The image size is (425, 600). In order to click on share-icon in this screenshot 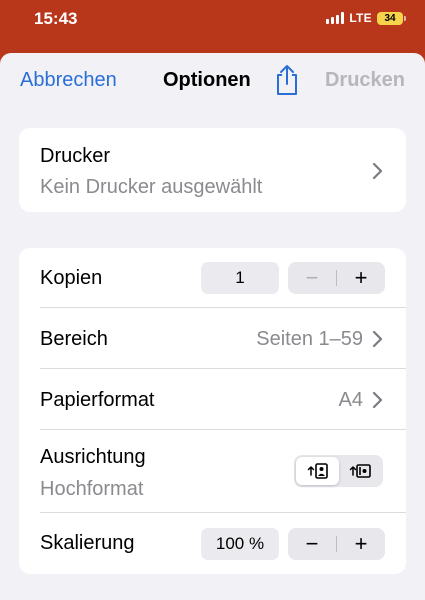, I will do `click(287, 80)`.